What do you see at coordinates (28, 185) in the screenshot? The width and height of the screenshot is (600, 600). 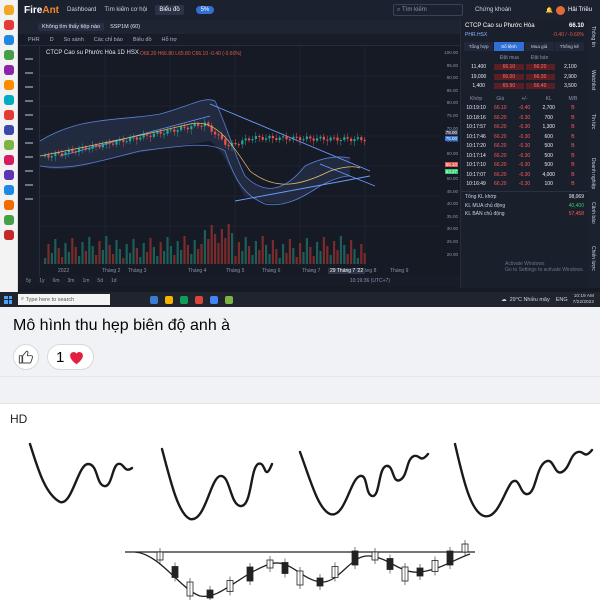 I see `lock-tool-icon` at bounding box center [28, 185].